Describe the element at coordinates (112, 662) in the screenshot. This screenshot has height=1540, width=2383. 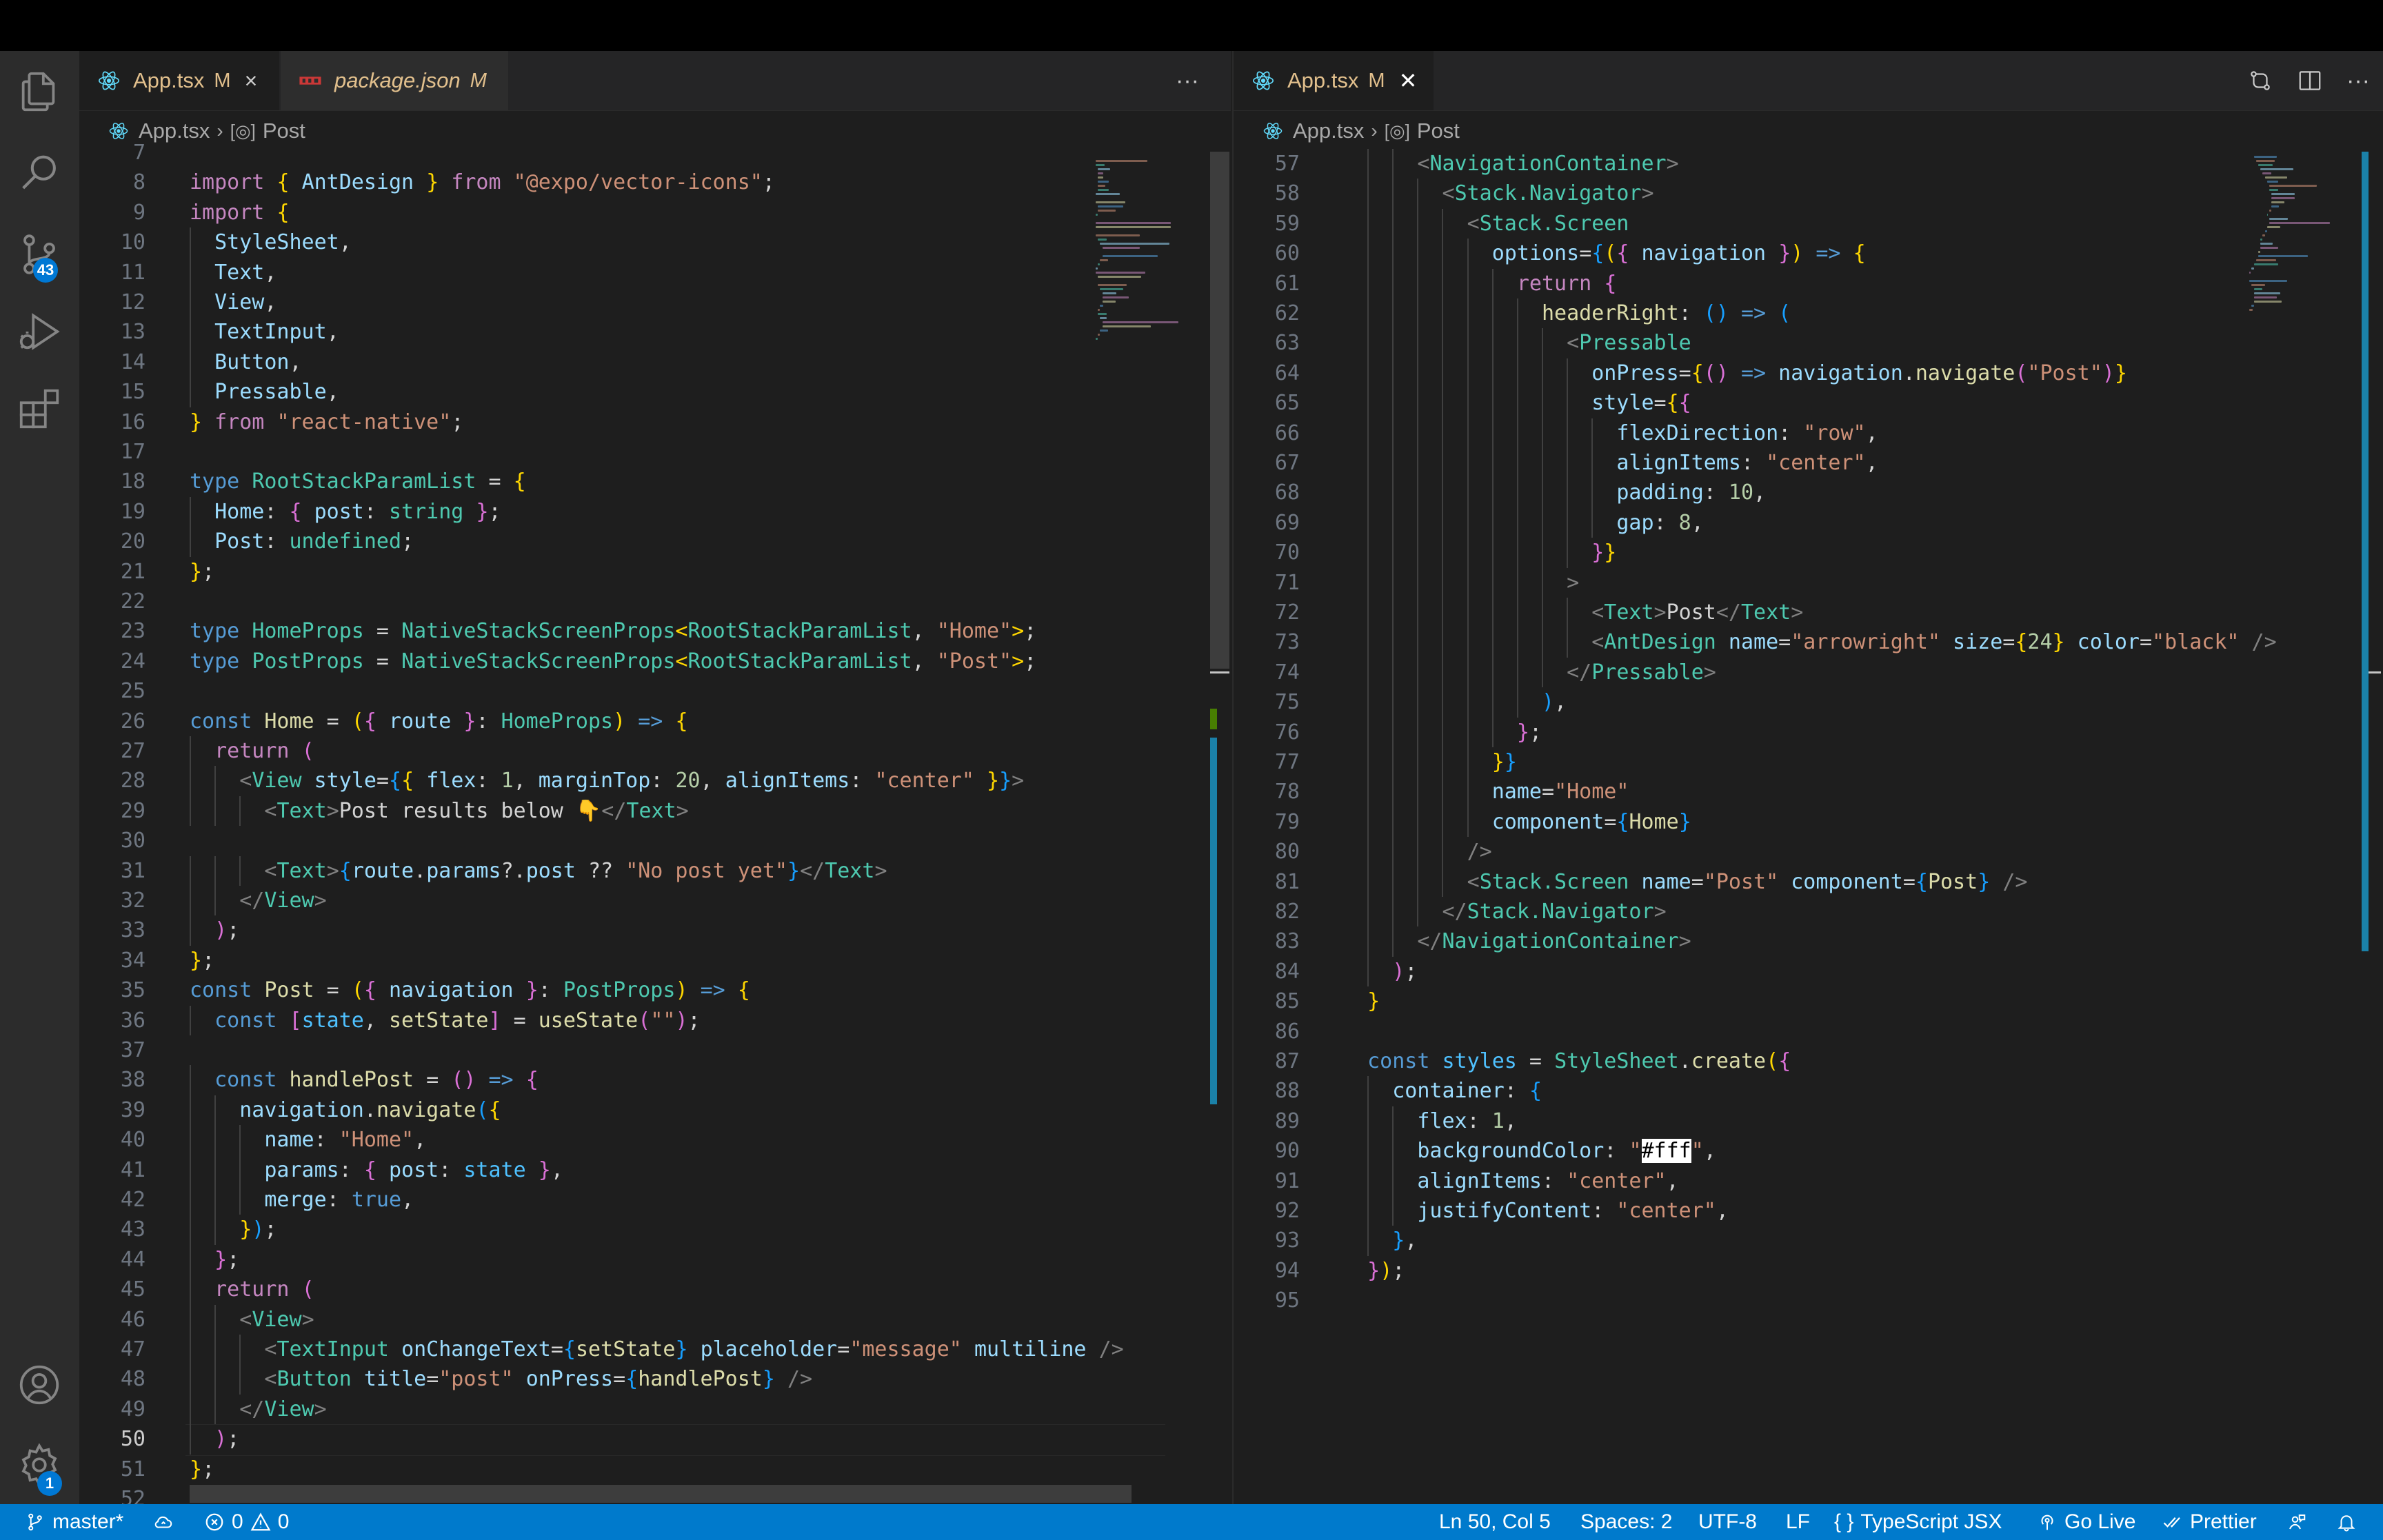
I see `line-number: 24` at that location.